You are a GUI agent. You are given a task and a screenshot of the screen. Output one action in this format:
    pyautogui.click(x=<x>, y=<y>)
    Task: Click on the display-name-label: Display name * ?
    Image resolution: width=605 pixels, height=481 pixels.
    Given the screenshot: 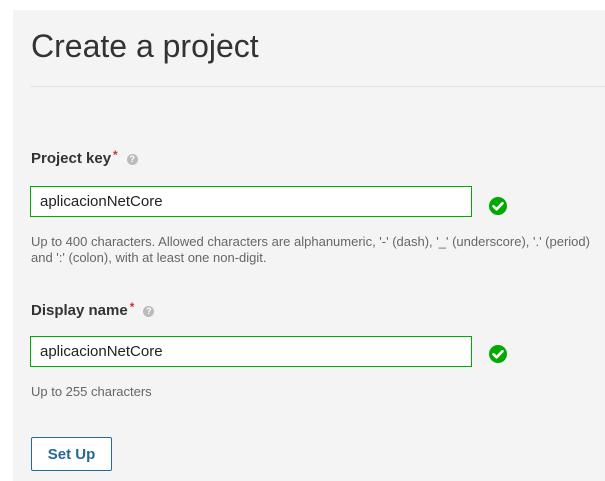 What is the action you would take?
    pyautogui.click(x=93, y=310)
    